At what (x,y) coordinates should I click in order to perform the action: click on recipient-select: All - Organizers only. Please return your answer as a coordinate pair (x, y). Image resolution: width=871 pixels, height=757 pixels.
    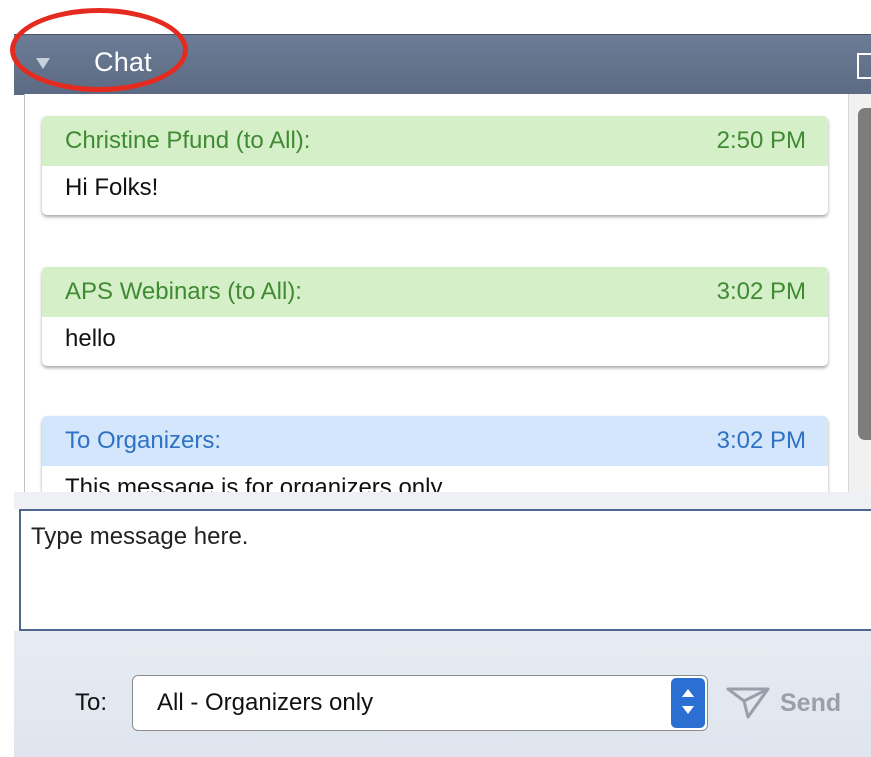
    Looking at the image, I should click on (420, 703).